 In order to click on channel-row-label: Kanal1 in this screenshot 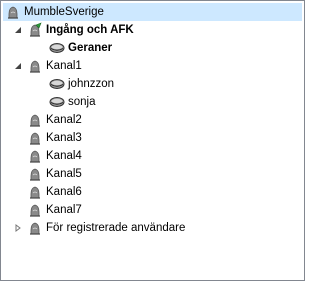, I will do `click(64, 66)`.